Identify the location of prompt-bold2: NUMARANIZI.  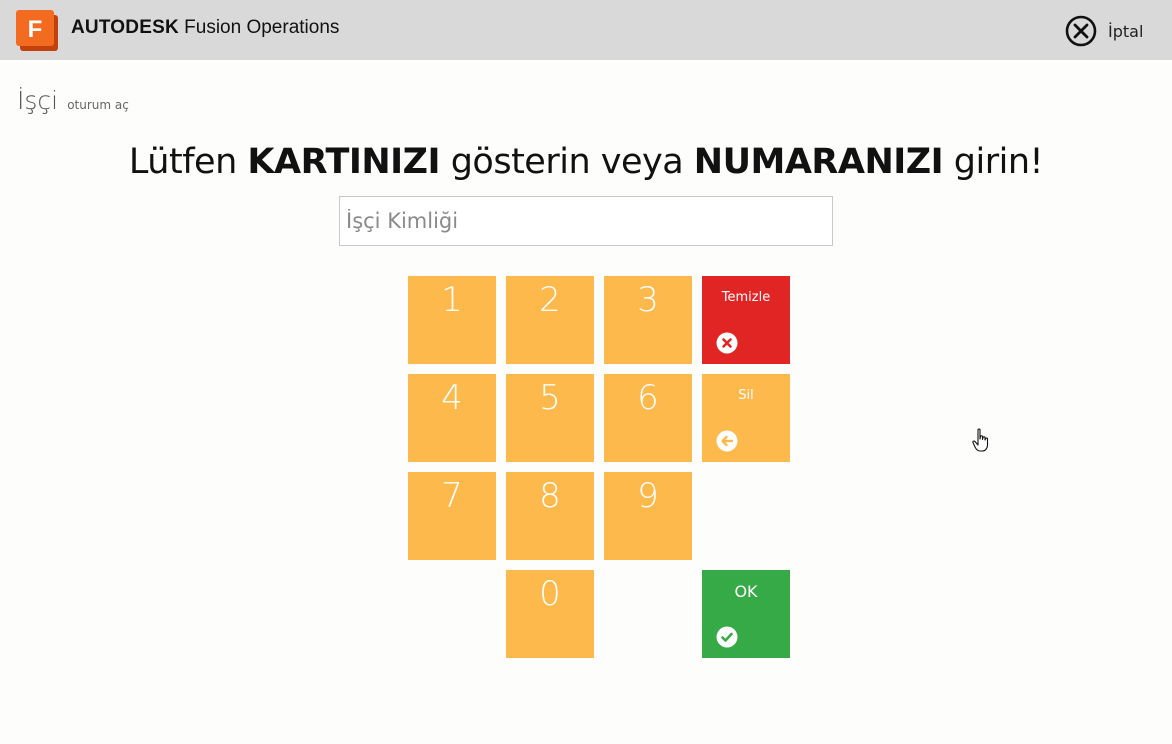
(818, 162).